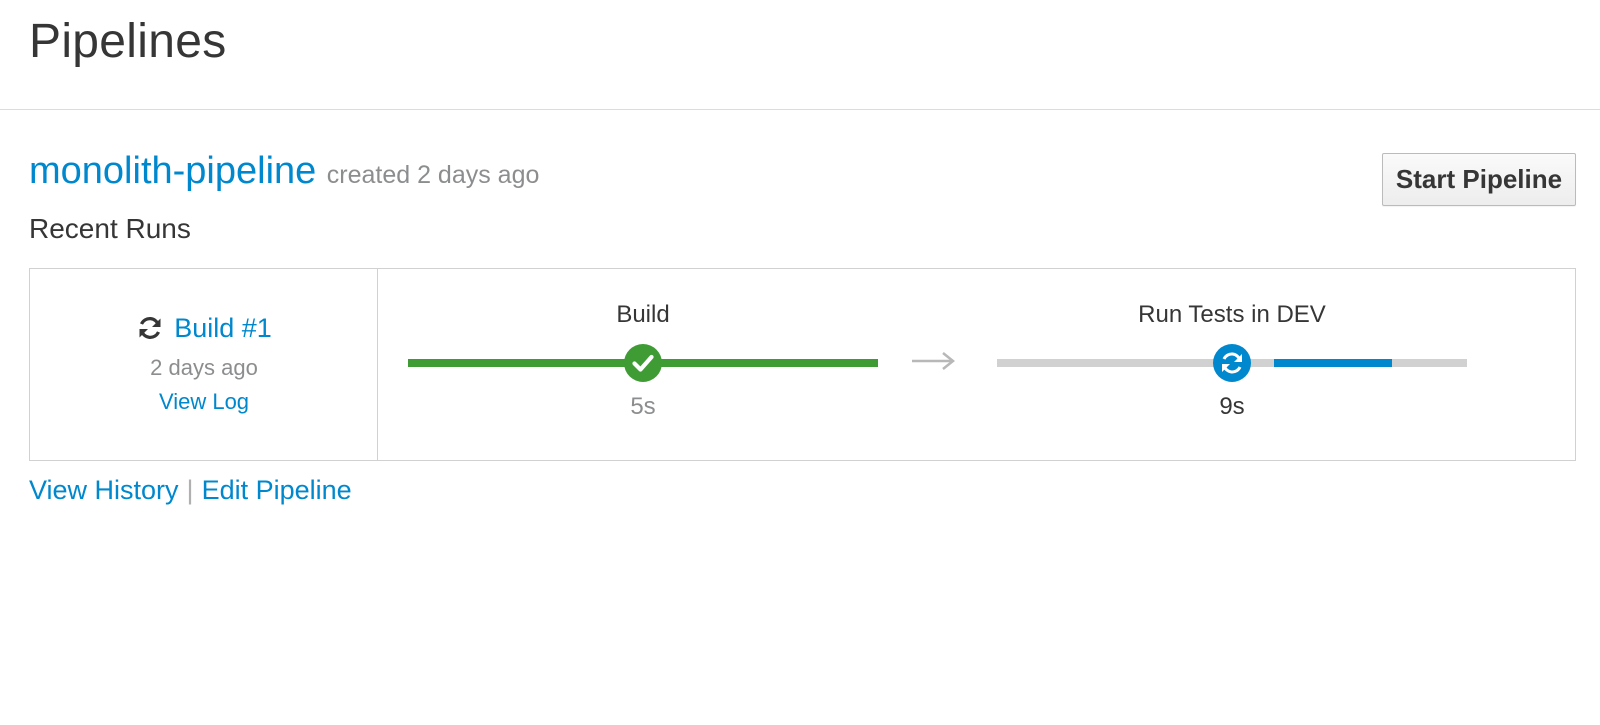 This screenshot has height=725, width=1600. I want to click on start-pipeline-button: Start Pipeline, so click(1479, 179).